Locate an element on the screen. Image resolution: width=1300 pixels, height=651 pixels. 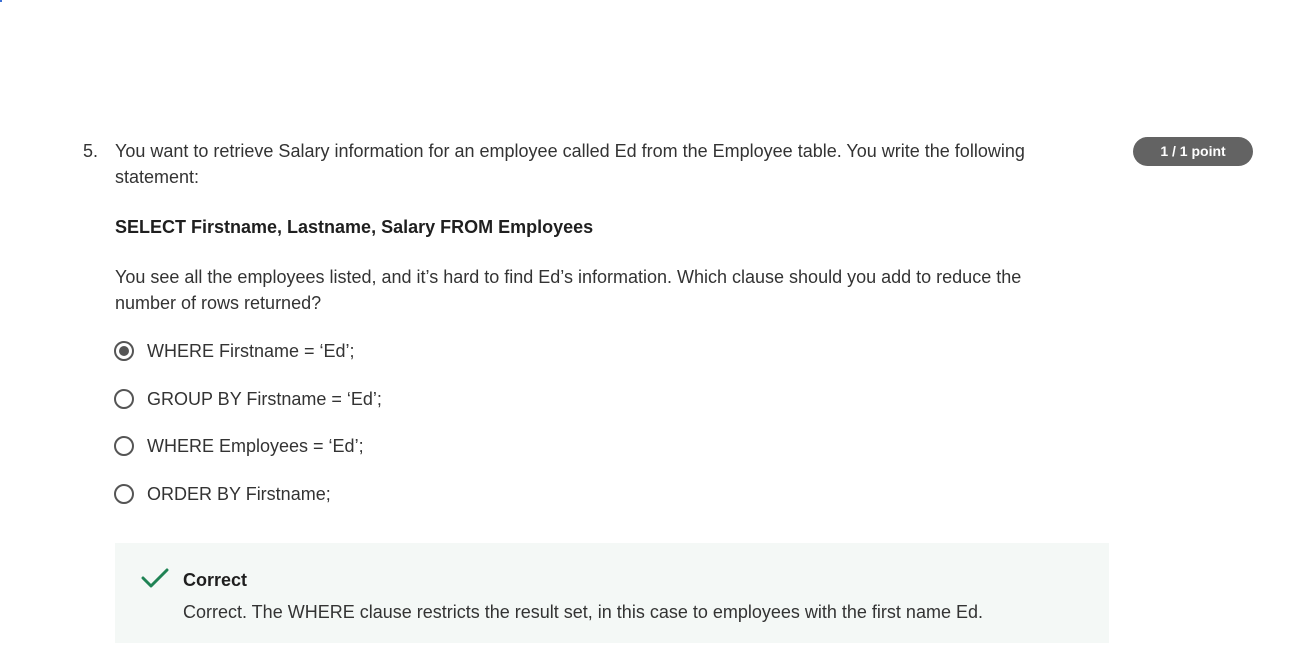
answer-option-3: WHERE Employees = ‘Ed’; is located at coordinates (248, 446).